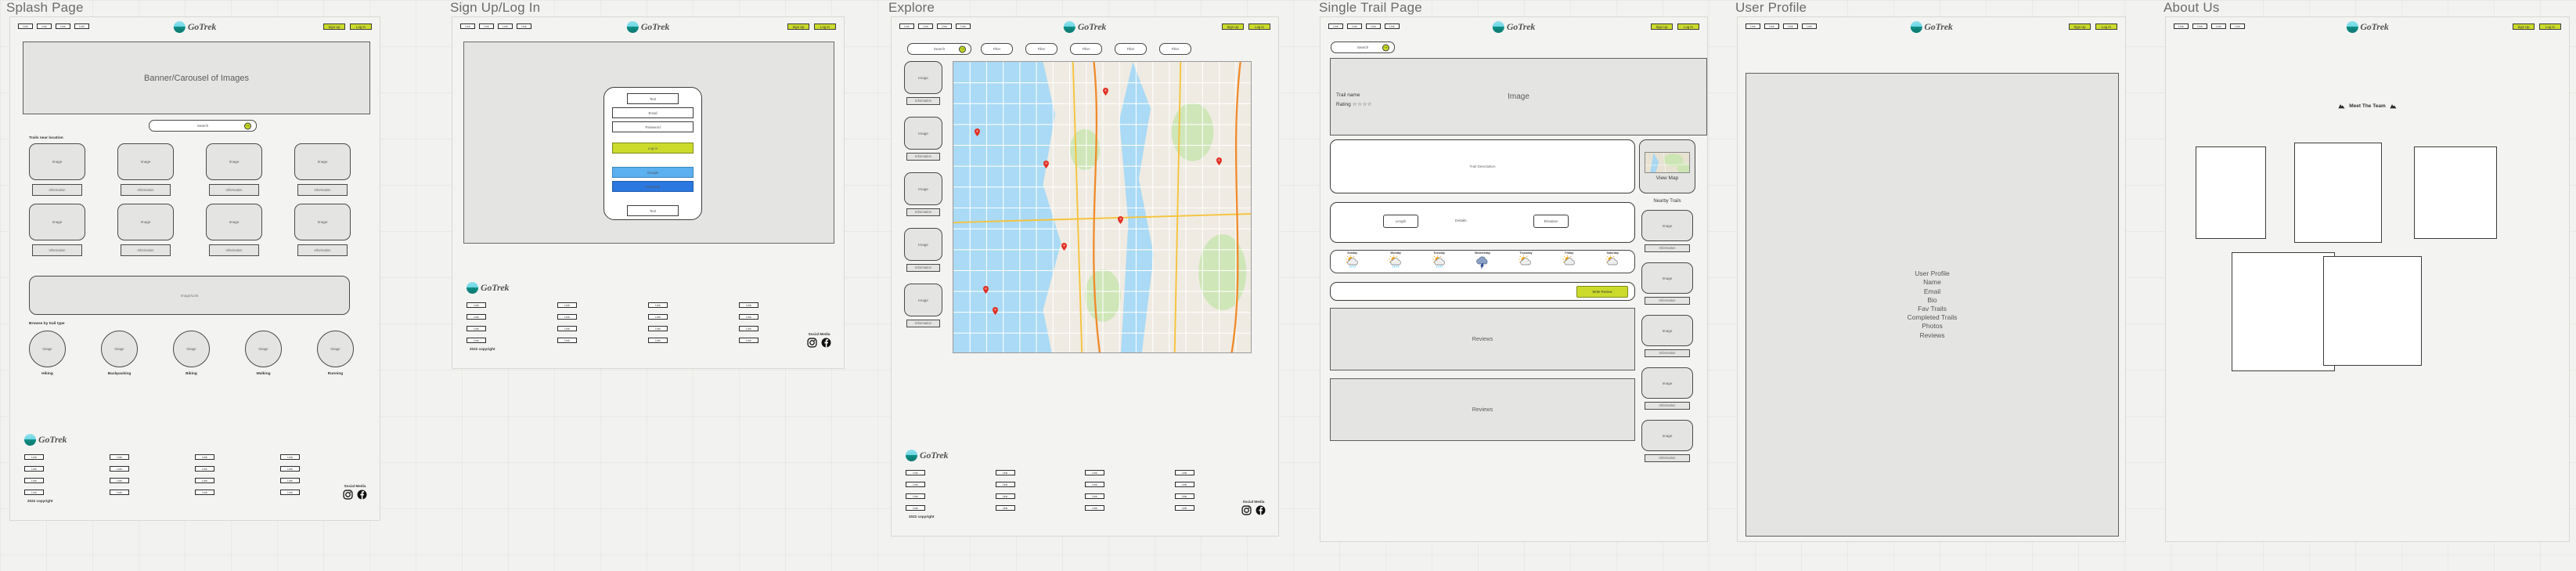 The image size is (2576, 571). What do you see at coordinates (263, 349) in the screenshot?
I see `trail-type-circle-4: Image` at bounding box center [263, 349].